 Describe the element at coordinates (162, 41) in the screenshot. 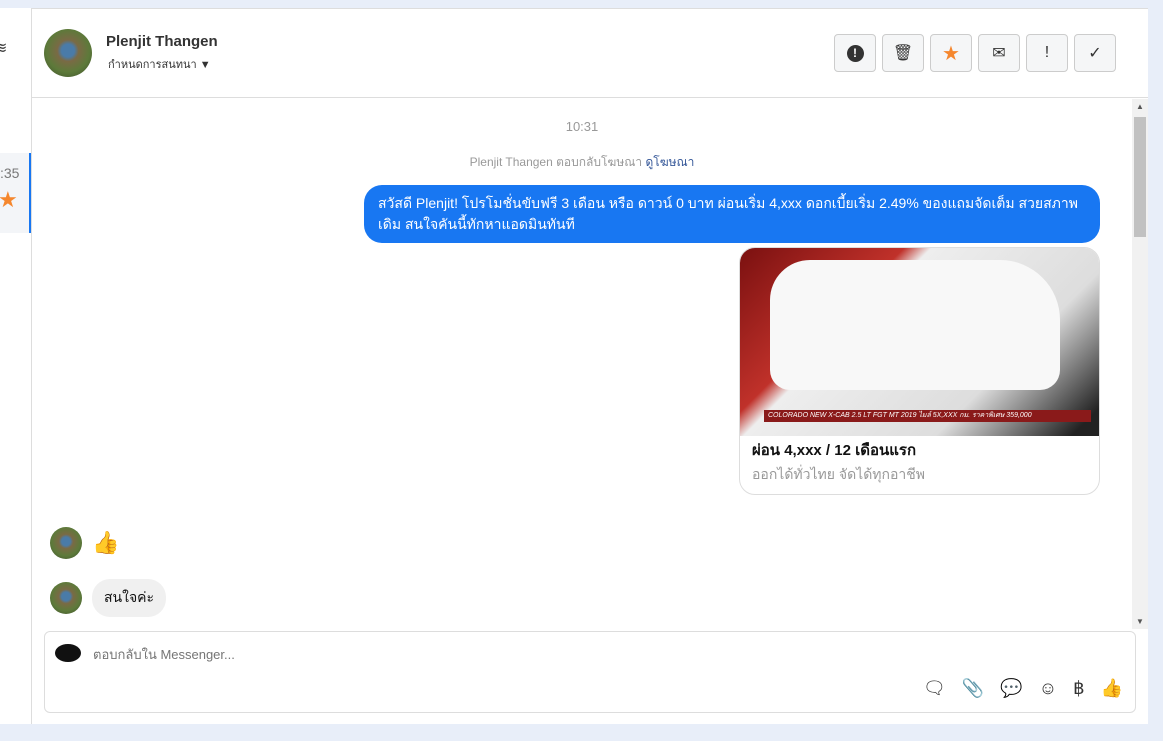

I see `contact-name: Plenjit Thangen` at that location.